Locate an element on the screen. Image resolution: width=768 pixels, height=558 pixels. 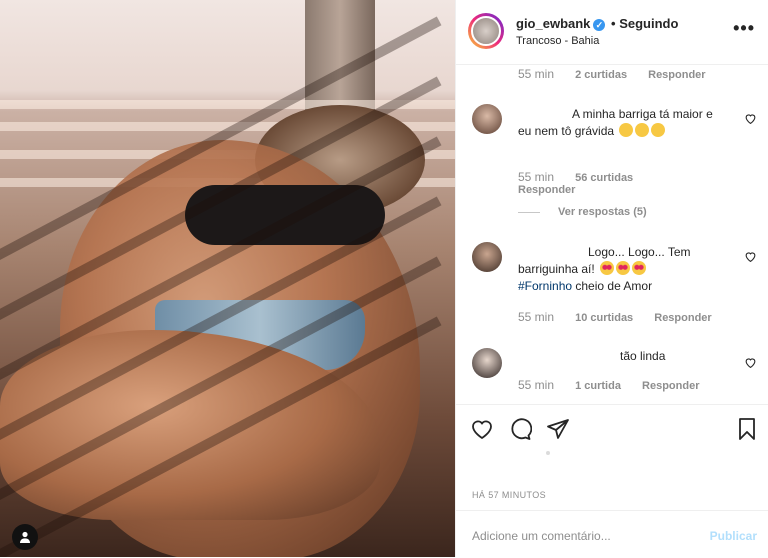
publish-button: Publicar is located at coordinates (733, 536).